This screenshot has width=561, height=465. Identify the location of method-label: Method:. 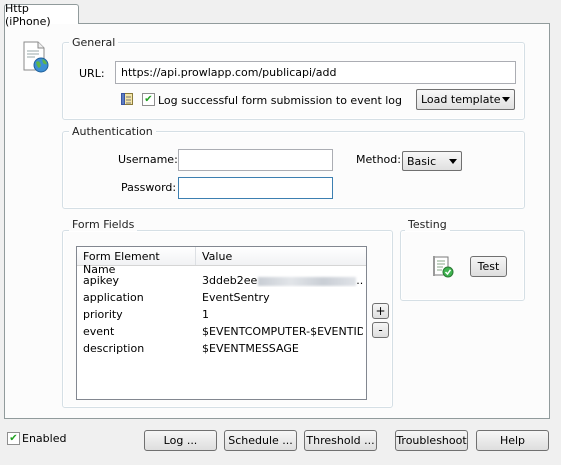
(378, 159).